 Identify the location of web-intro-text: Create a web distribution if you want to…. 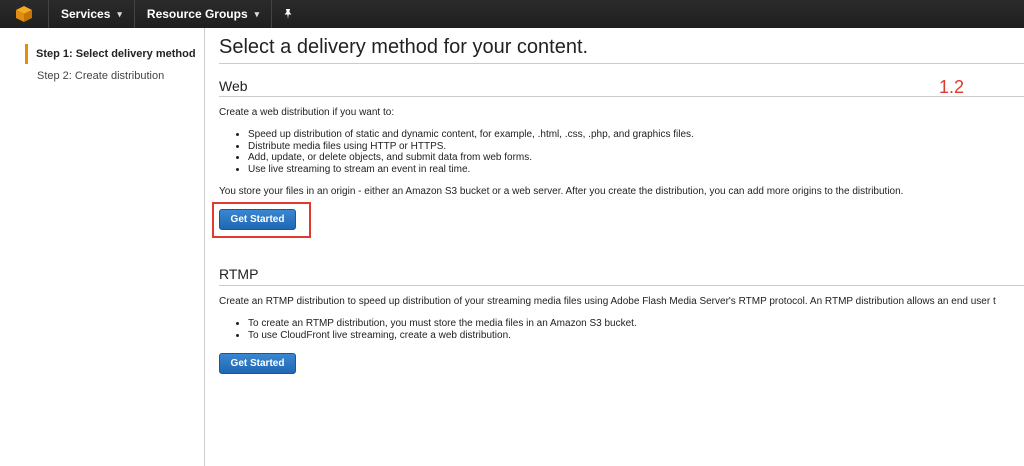
(307, 112).